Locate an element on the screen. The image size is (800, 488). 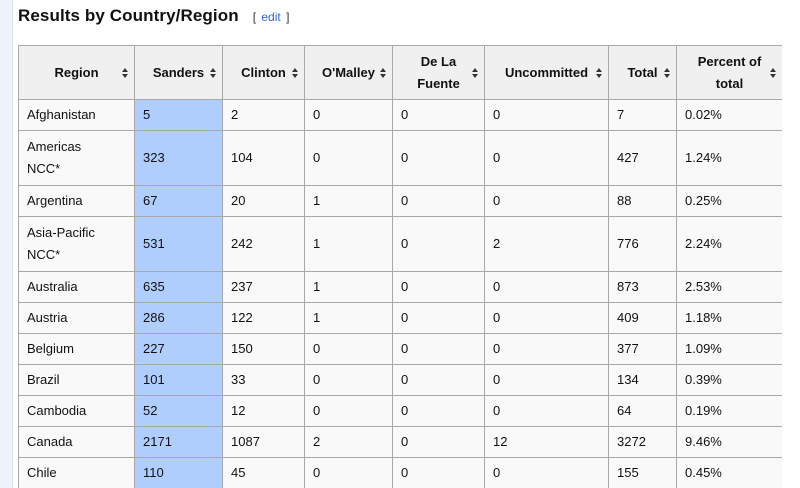
sanders-cell: 5 is located at coordinates (178, 115).